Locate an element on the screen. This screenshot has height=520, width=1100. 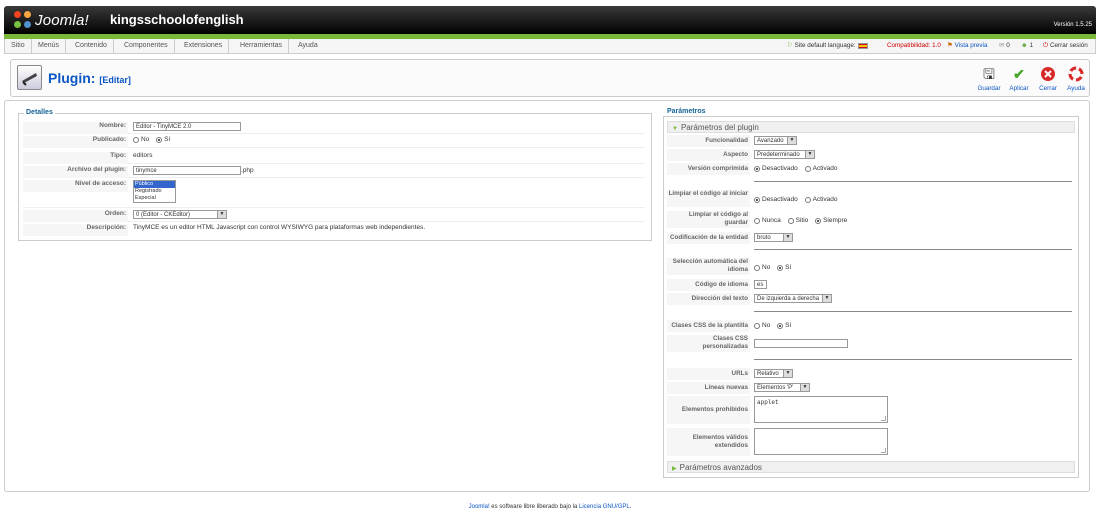
page-title: Plugin: [Editar] is located at coordinates (89, 78).